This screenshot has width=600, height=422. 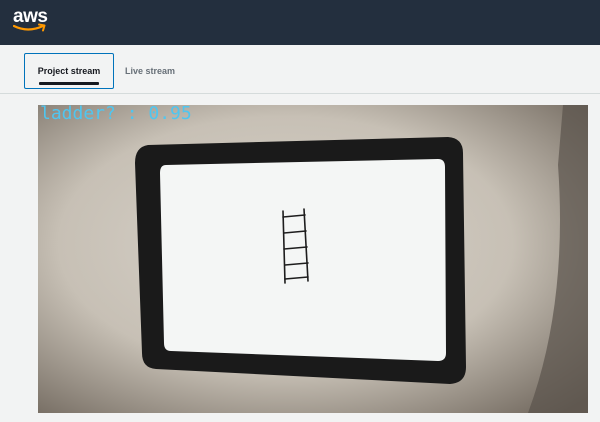 I want to click on aws-smile-icon, so click(x=29, y=27).